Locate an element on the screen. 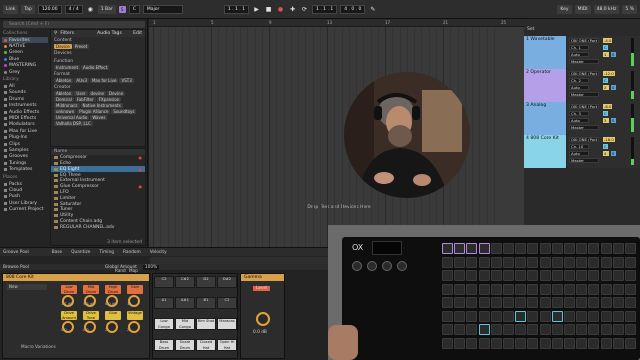  key-map-button: Key is located at coordinates (564, 9).